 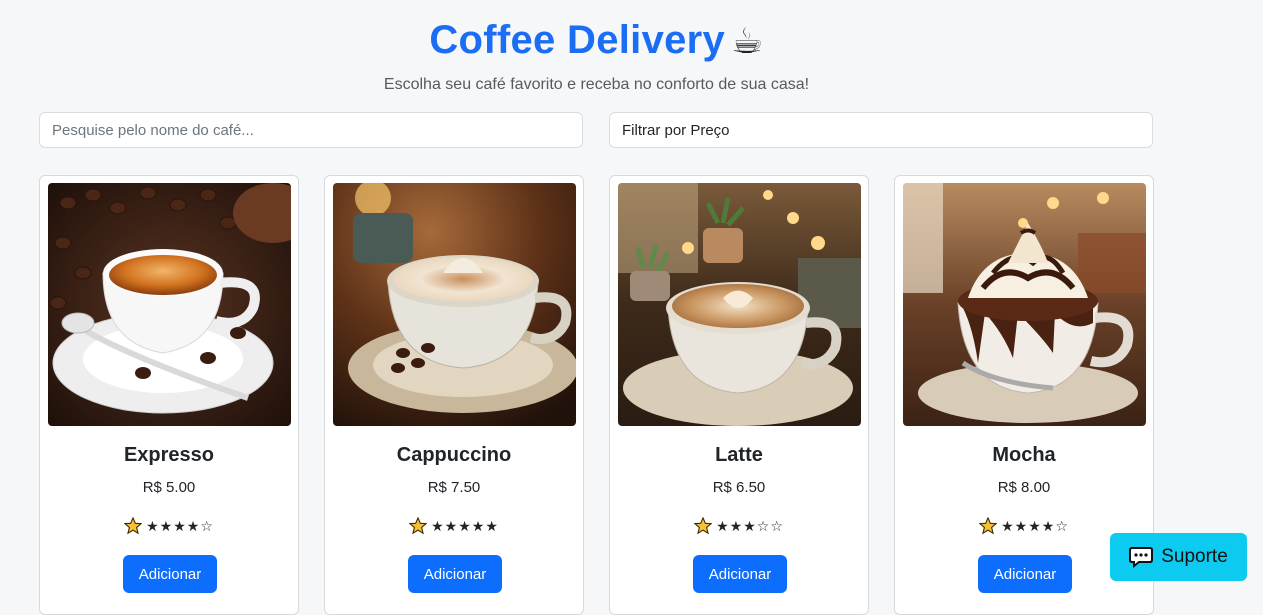 I want to click on product-card-cappuccino: Cappuccino R$ 7.50 ★★★★★ Adicionar, so click(x=454, y=395).